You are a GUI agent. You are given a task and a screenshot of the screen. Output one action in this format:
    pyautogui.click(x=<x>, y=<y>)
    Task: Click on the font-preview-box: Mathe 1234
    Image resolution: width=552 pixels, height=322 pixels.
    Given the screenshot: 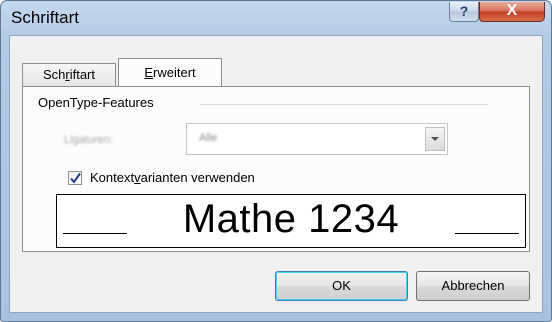 What is the action you would take?
    pyautogui.click(x=291, y=221)
    